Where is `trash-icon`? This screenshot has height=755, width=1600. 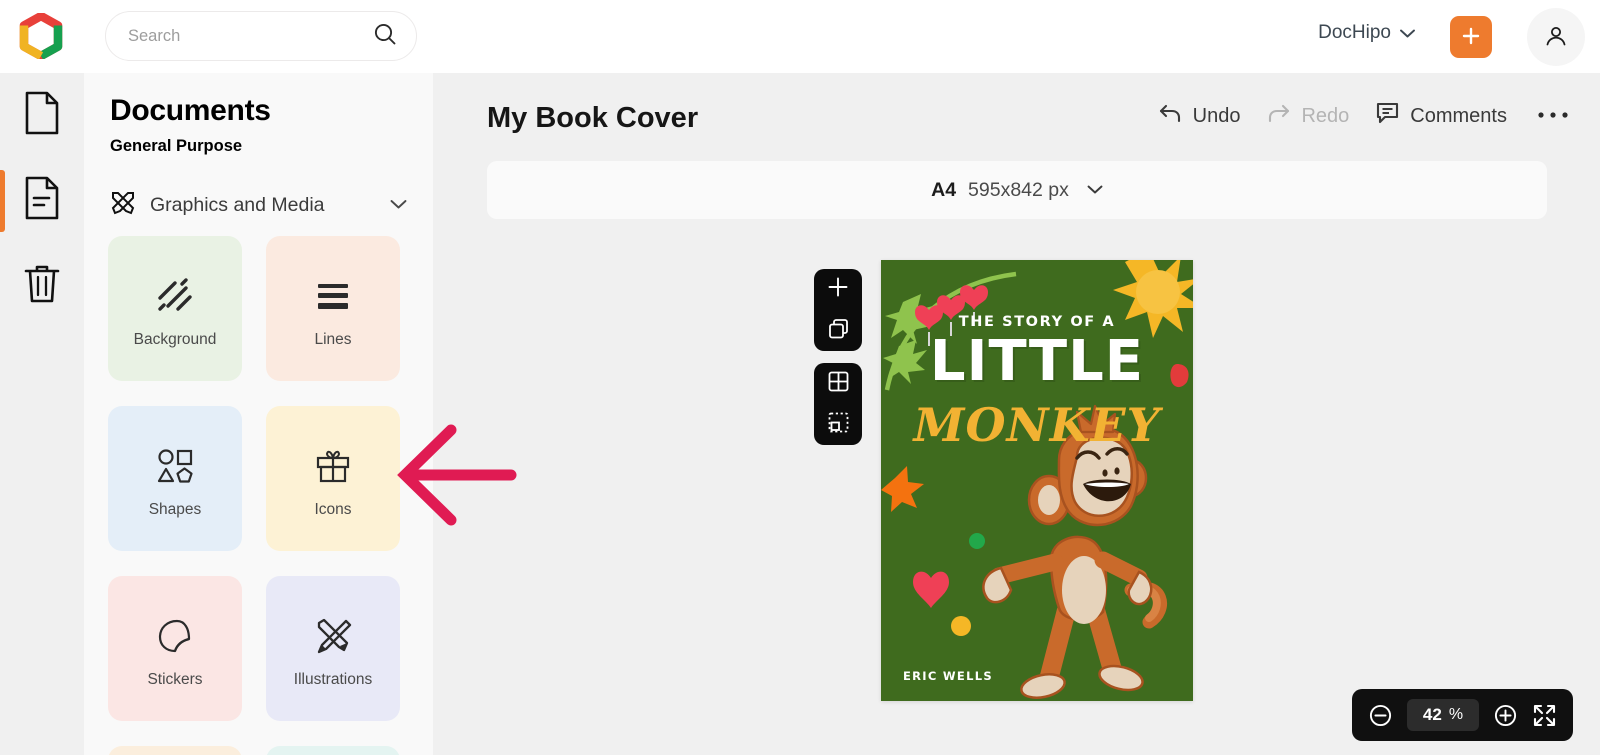
trash-icon is located at coordinates (42, 285).